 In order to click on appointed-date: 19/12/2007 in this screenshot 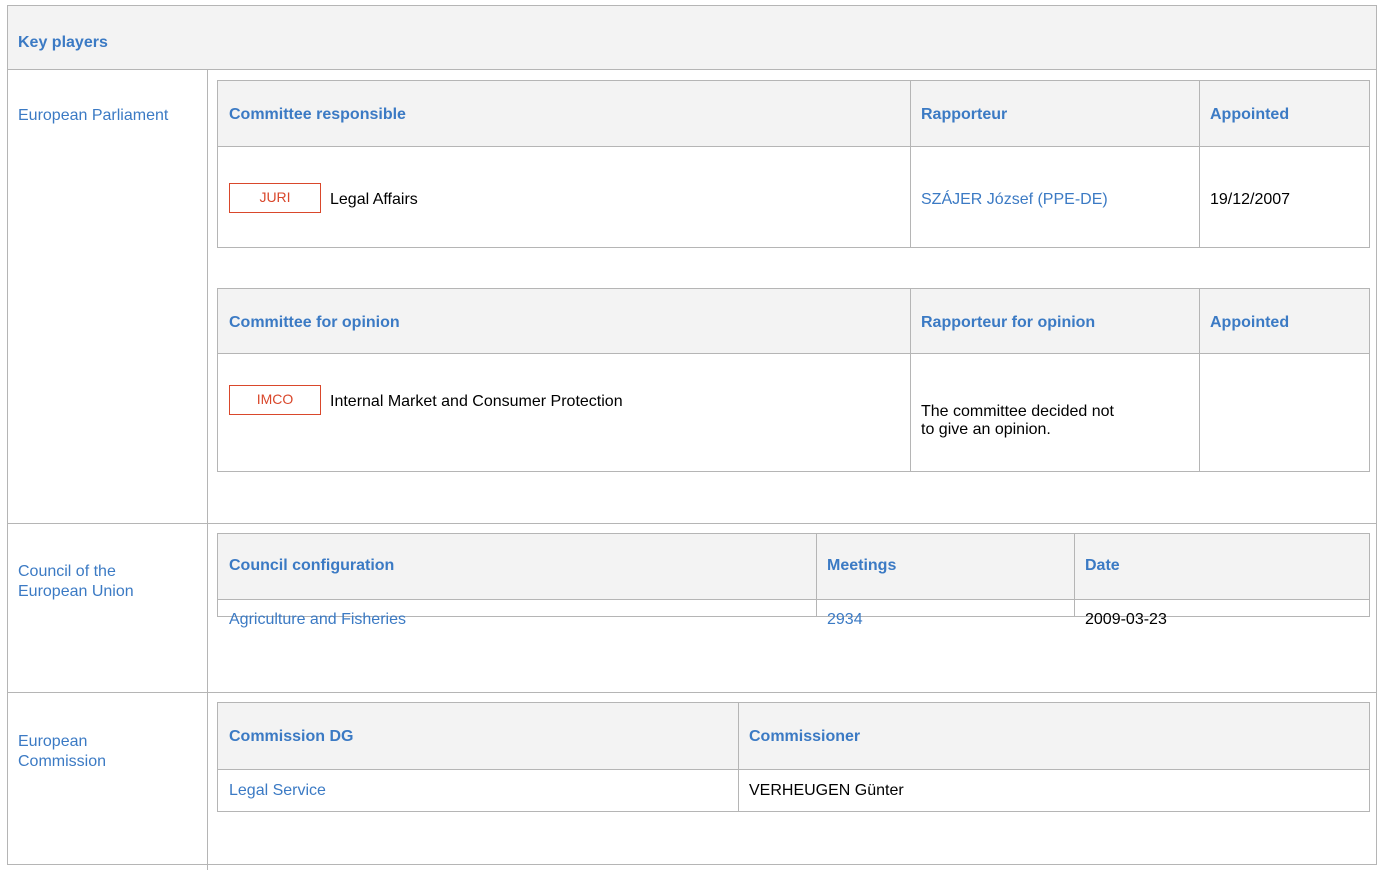, I will do `click(1250, 199)`.